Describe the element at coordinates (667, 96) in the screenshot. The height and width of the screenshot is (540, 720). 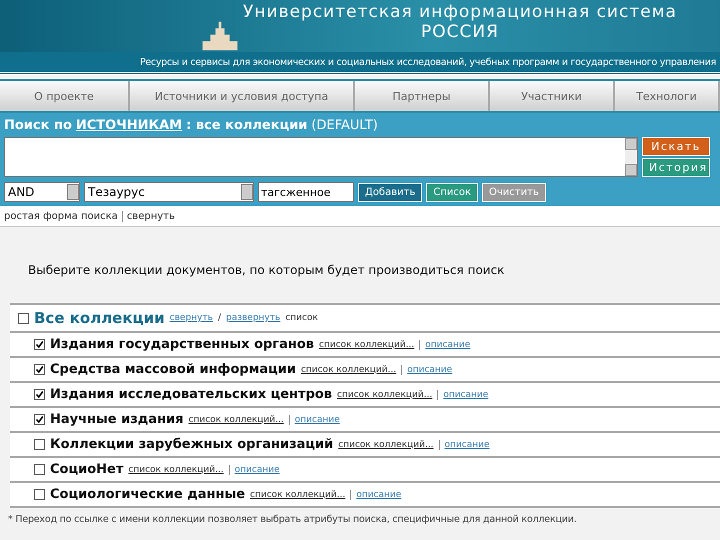
I see `nav-tab: Технологи` at that location.